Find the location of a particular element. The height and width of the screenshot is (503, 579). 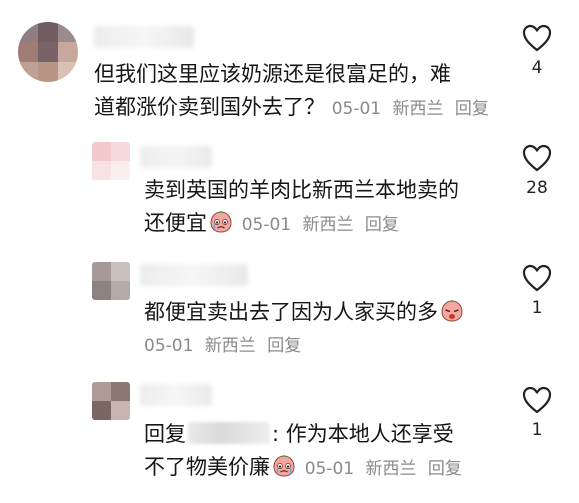

comment-line-2-text: 不了物美价廉 is located at coordinates (207, 467).